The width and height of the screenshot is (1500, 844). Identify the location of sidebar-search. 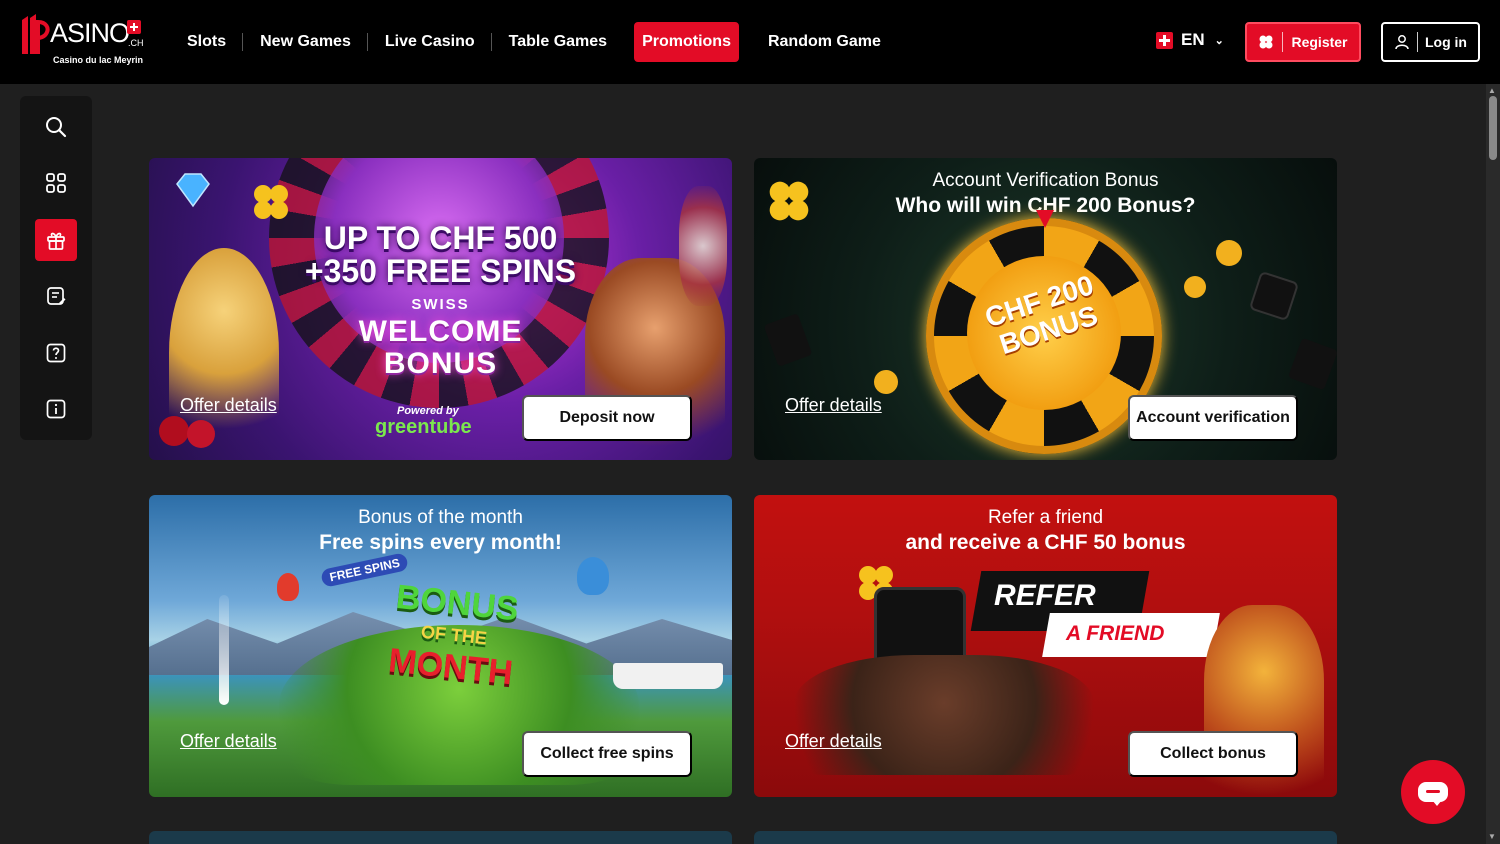
(56, 127).